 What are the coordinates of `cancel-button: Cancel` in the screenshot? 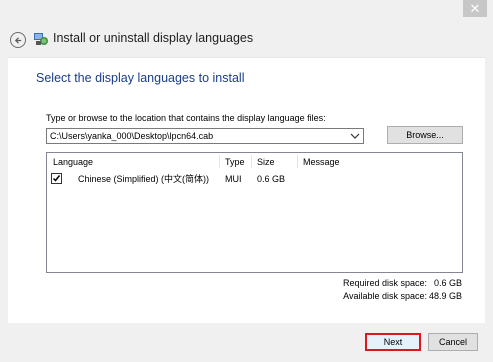 It's located at (453, 342).